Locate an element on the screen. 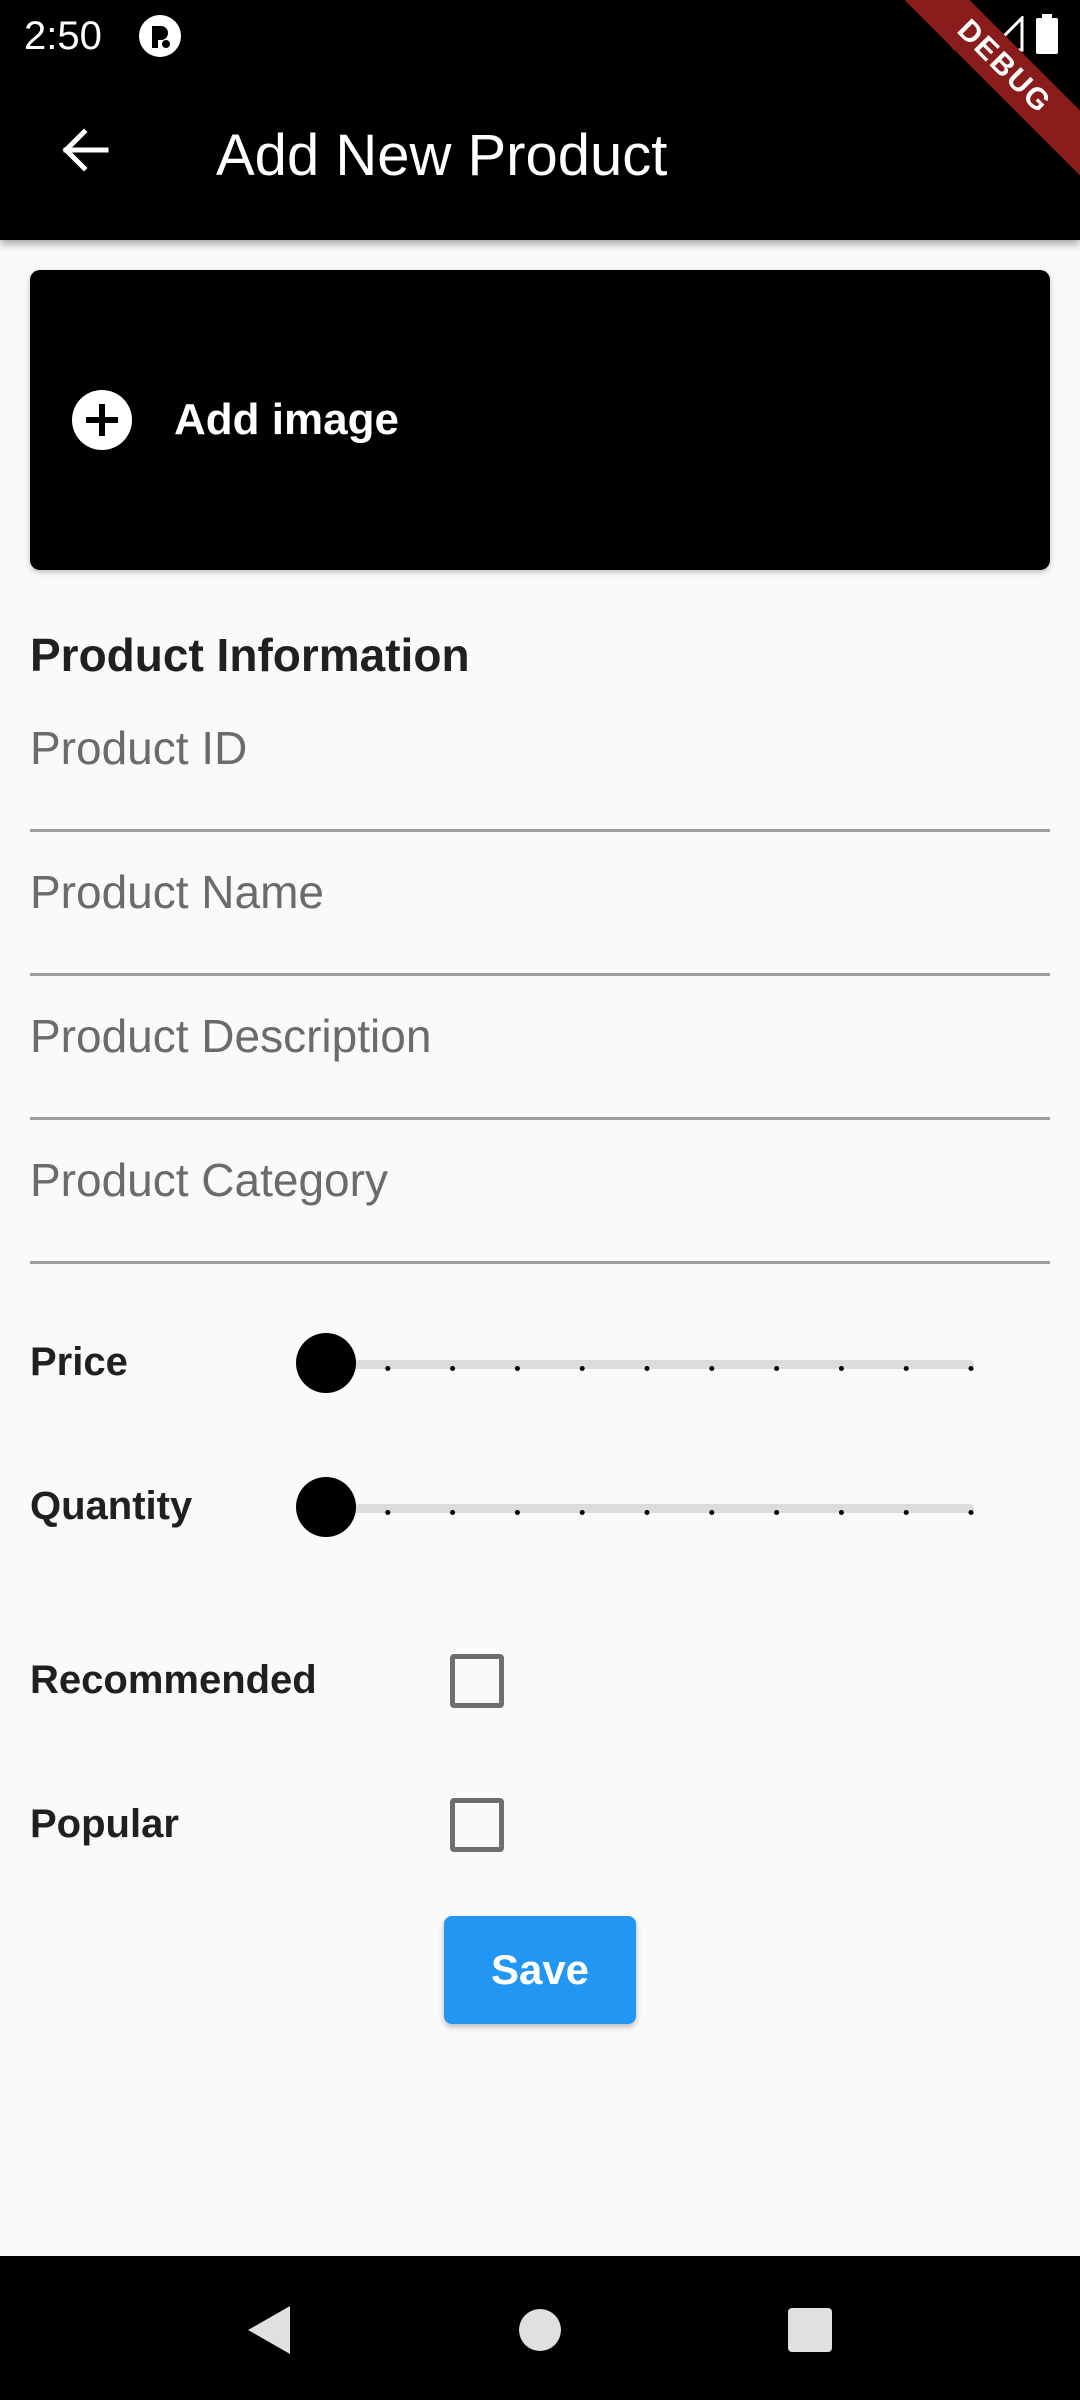  back-button is located at coordinates (84, 152).